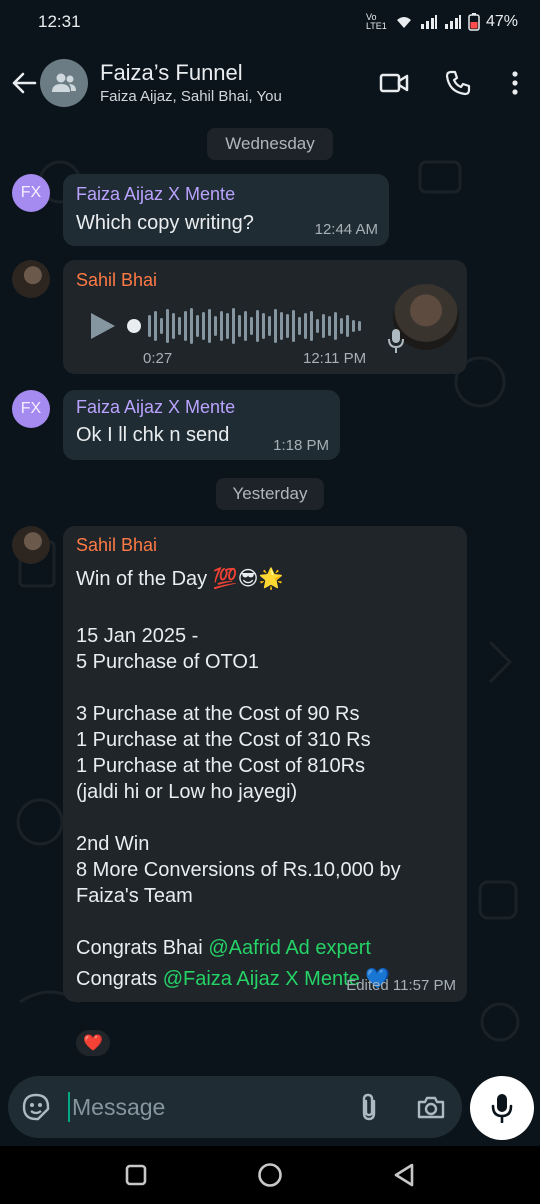 This screenshot has width=540, height=1204. Describe the element at coordinates (289, 948) in the screenshot. I see `mention-link: @Aafrid Ad expert` at that location.